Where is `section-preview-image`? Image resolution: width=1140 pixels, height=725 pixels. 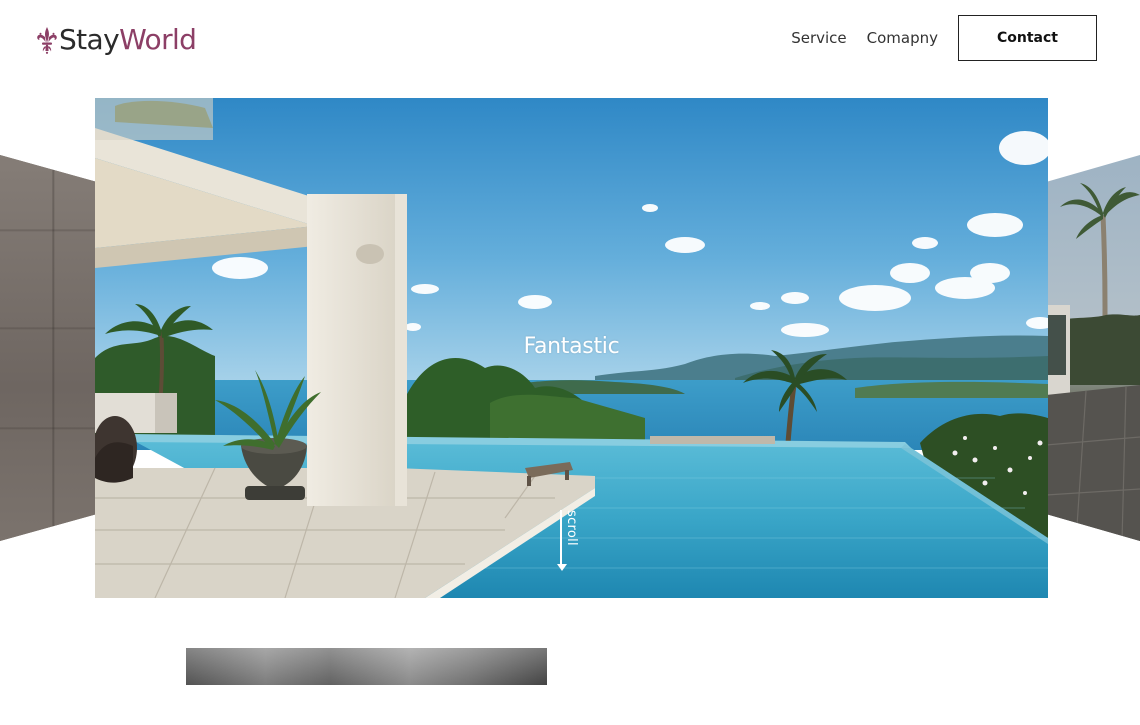
section-preview-image is located at coordinates (366, 666).